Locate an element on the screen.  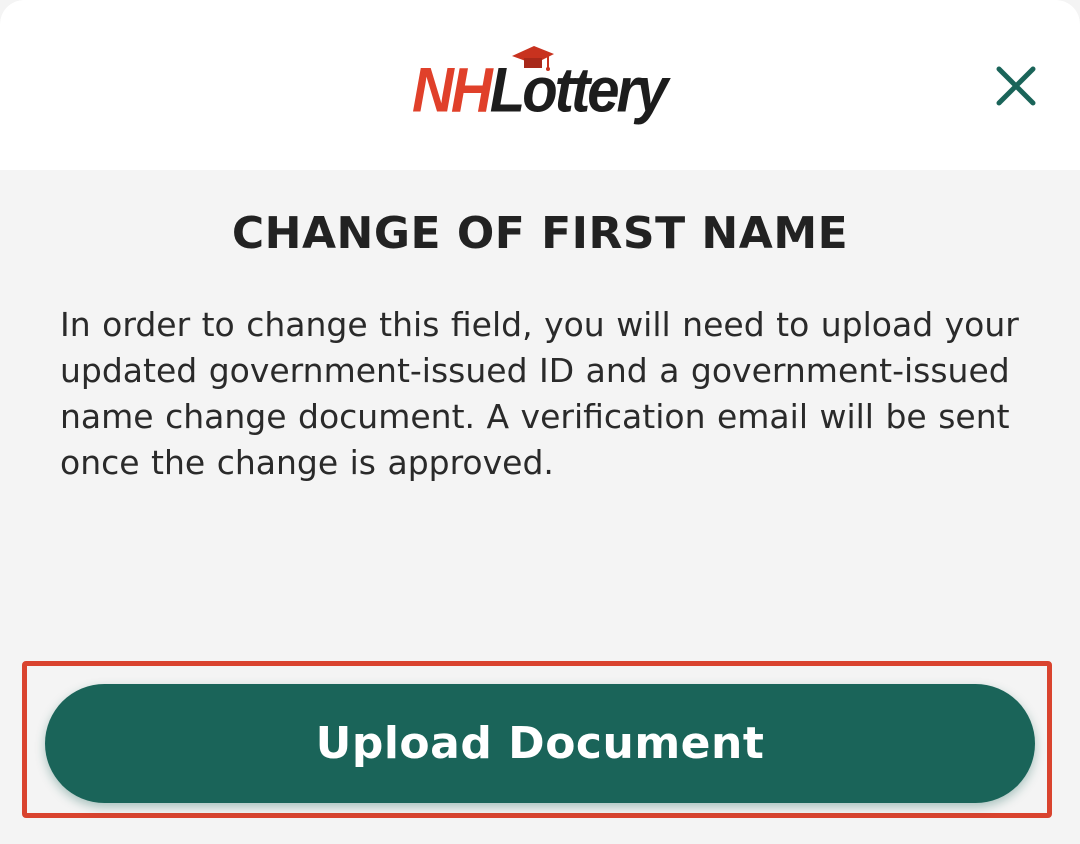
graduation-cap-icon is located at coordinates (533, 58).